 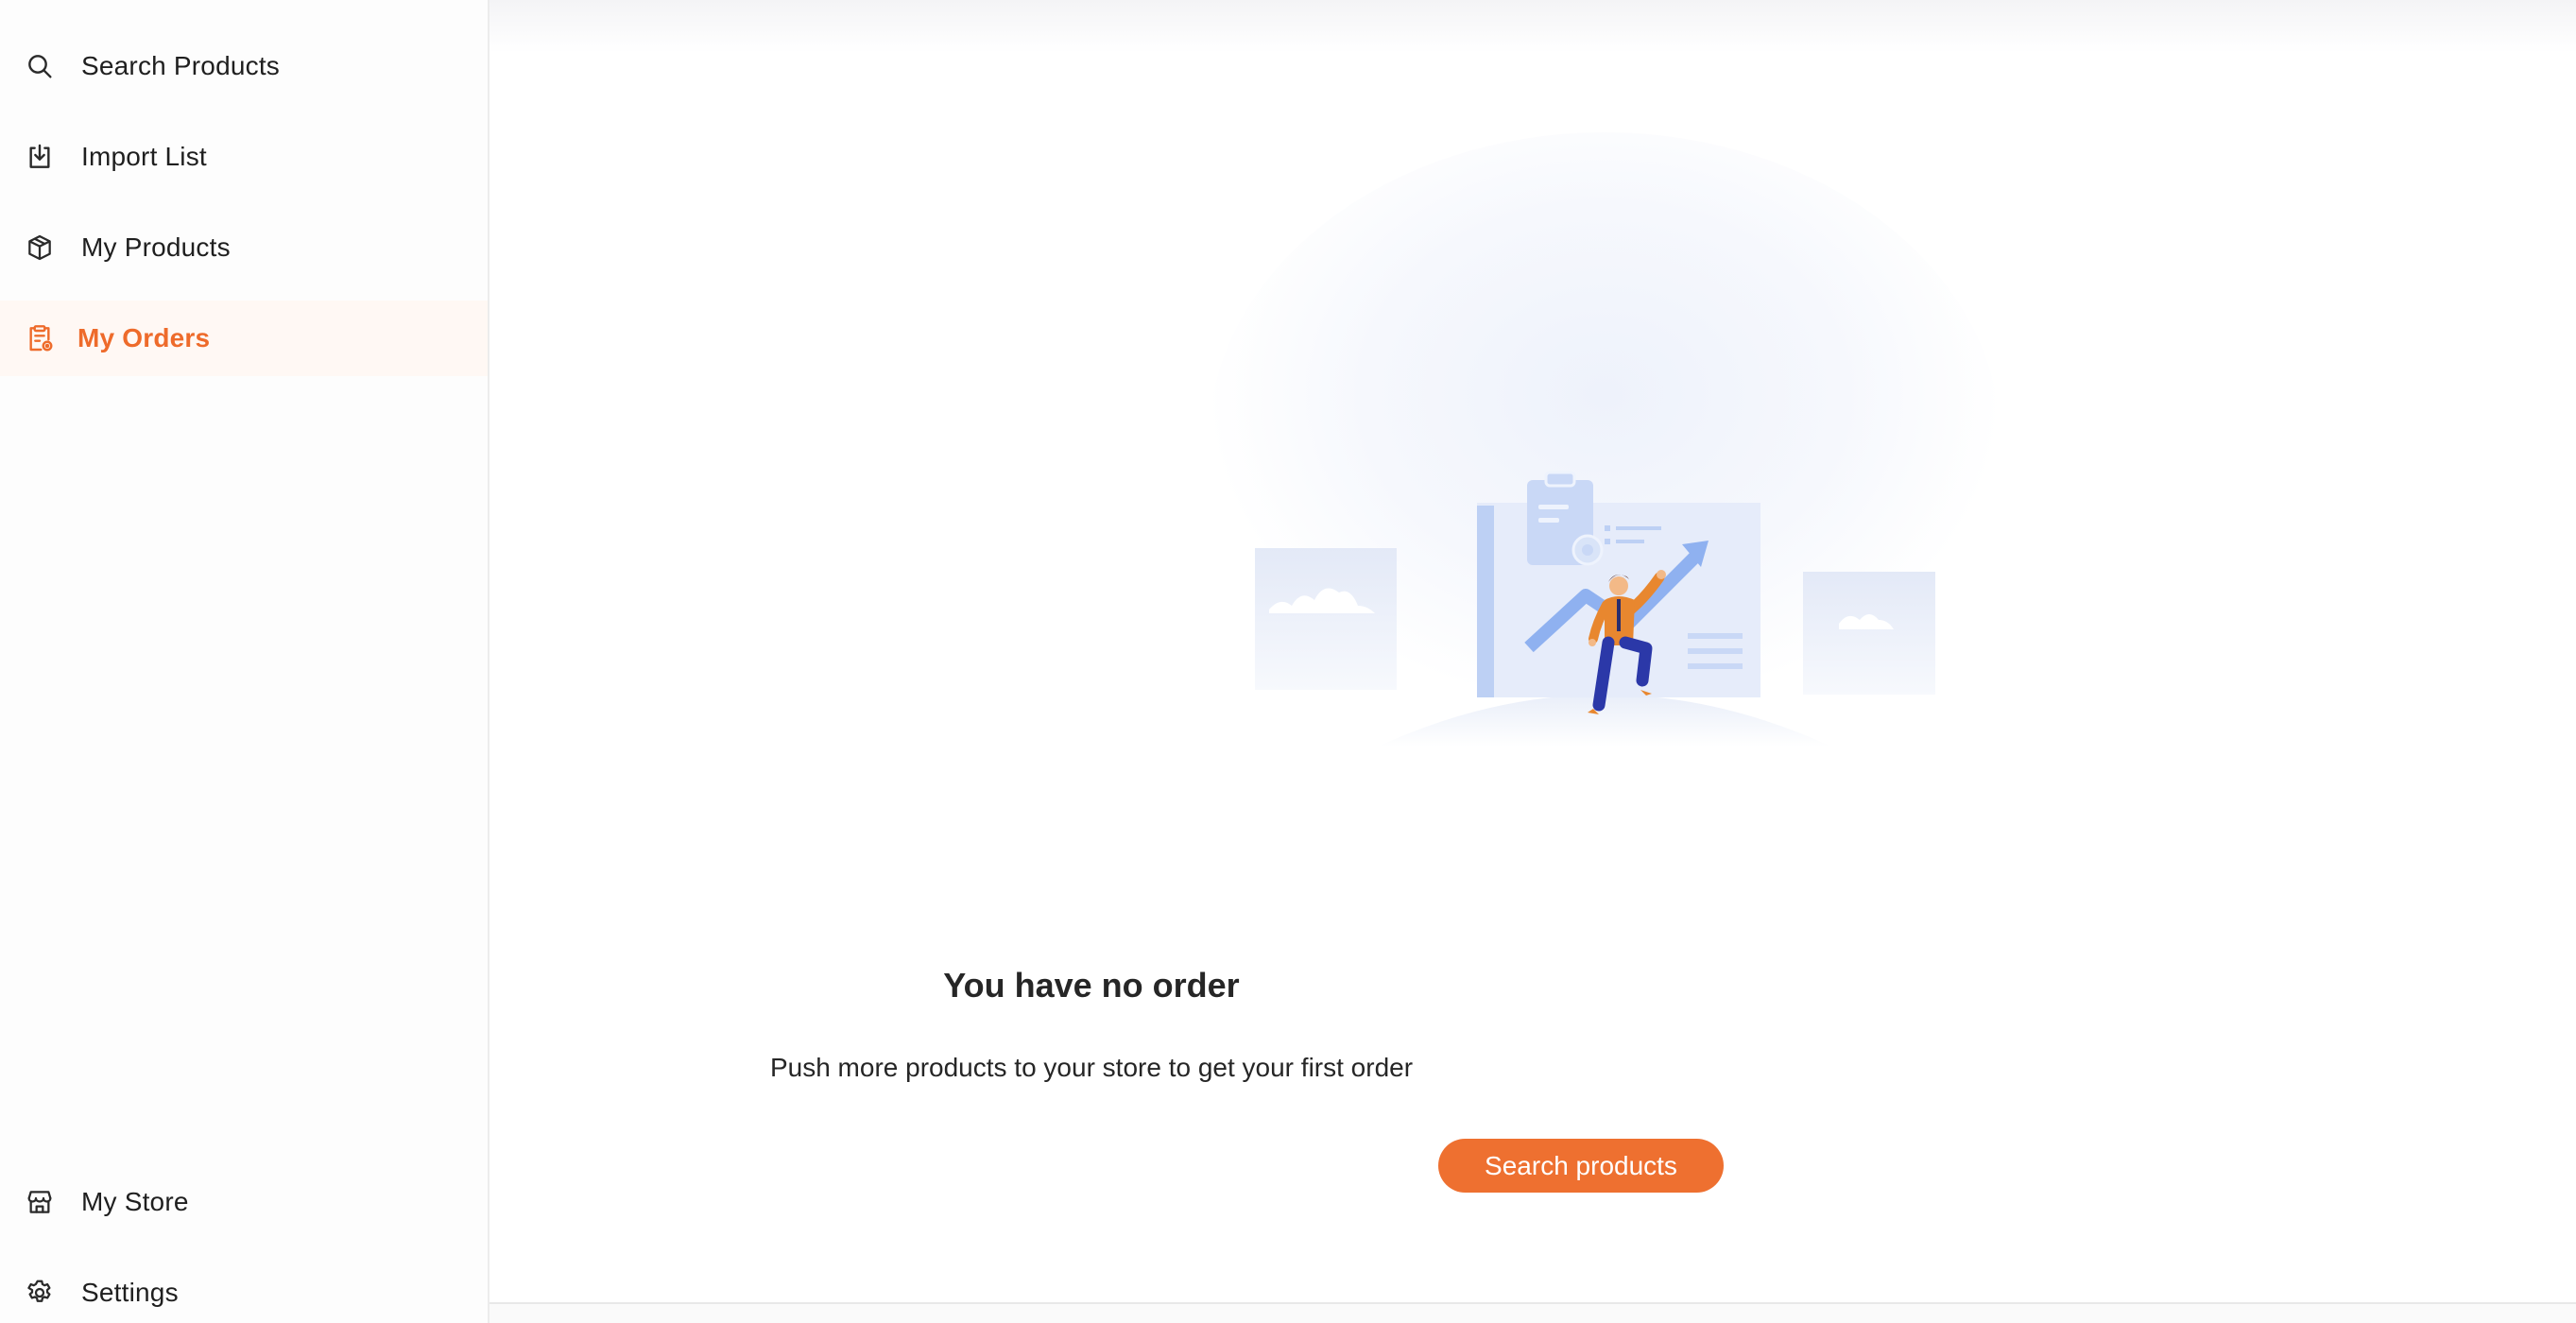 What do you see at coordinates (130, 1292) in the screenshot?
I see `sidebar-item-label: Settings` at bounding box center [130, 1292].